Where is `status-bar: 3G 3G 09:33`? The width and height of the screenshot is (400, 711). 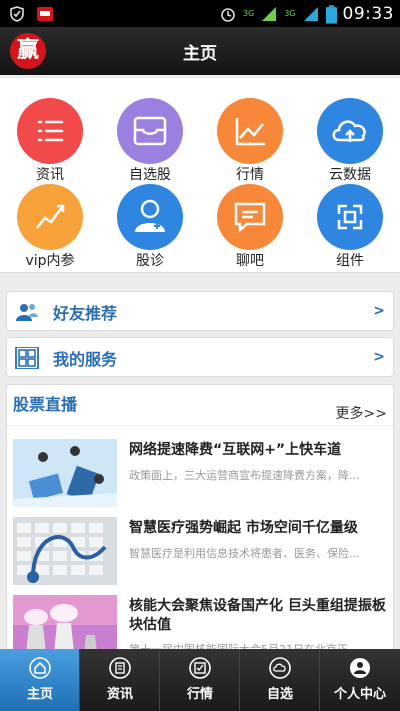 status-bar: 3G 3G 09:33 is located at coordinates (200, 13).